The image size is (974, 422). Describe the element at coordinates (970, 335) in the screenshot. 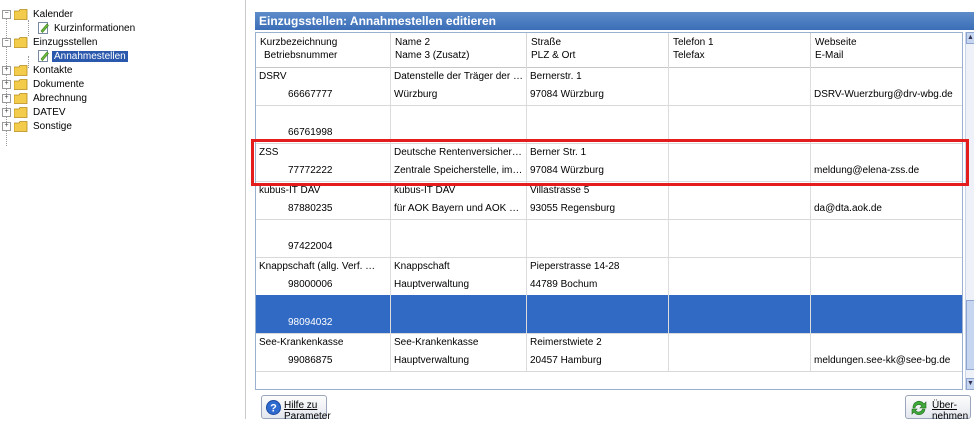

I see `scrollbar-thumb` at that location.